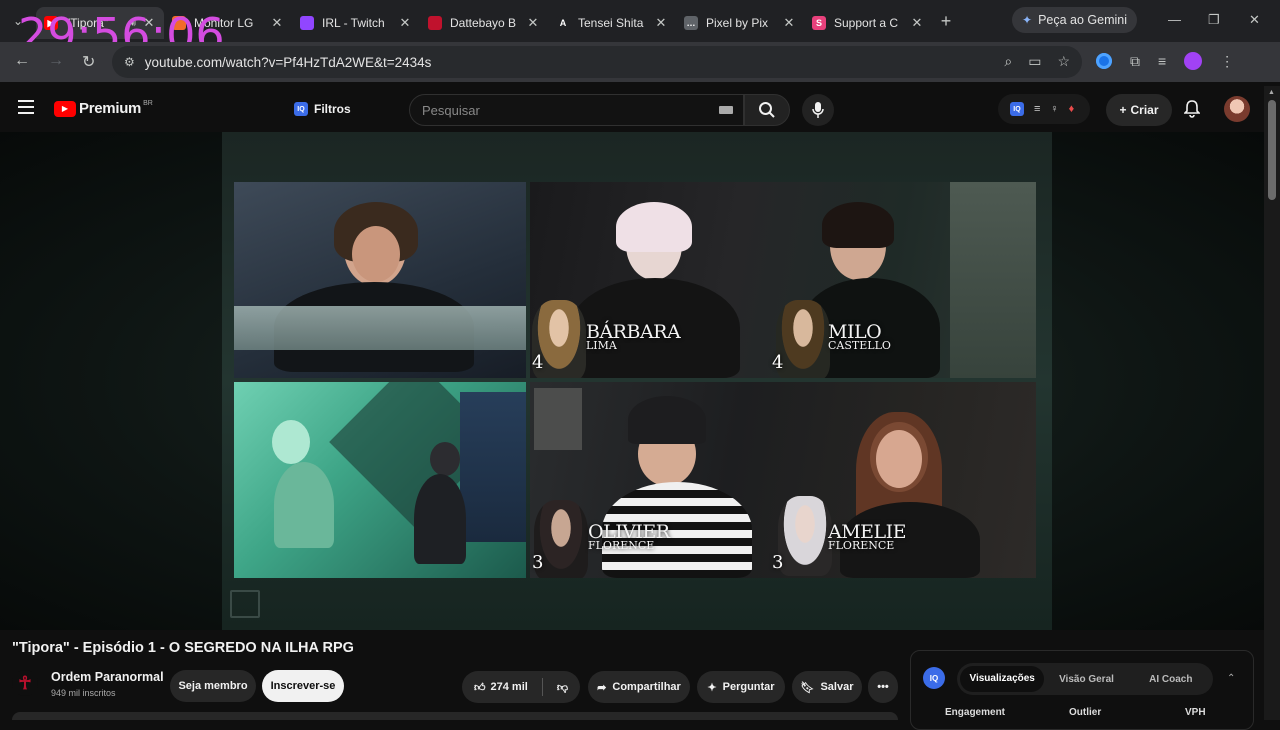 This screenshot has width=1280, height=730. I want to click on share-button: ➦ Compartilhar, so click(639, 687).